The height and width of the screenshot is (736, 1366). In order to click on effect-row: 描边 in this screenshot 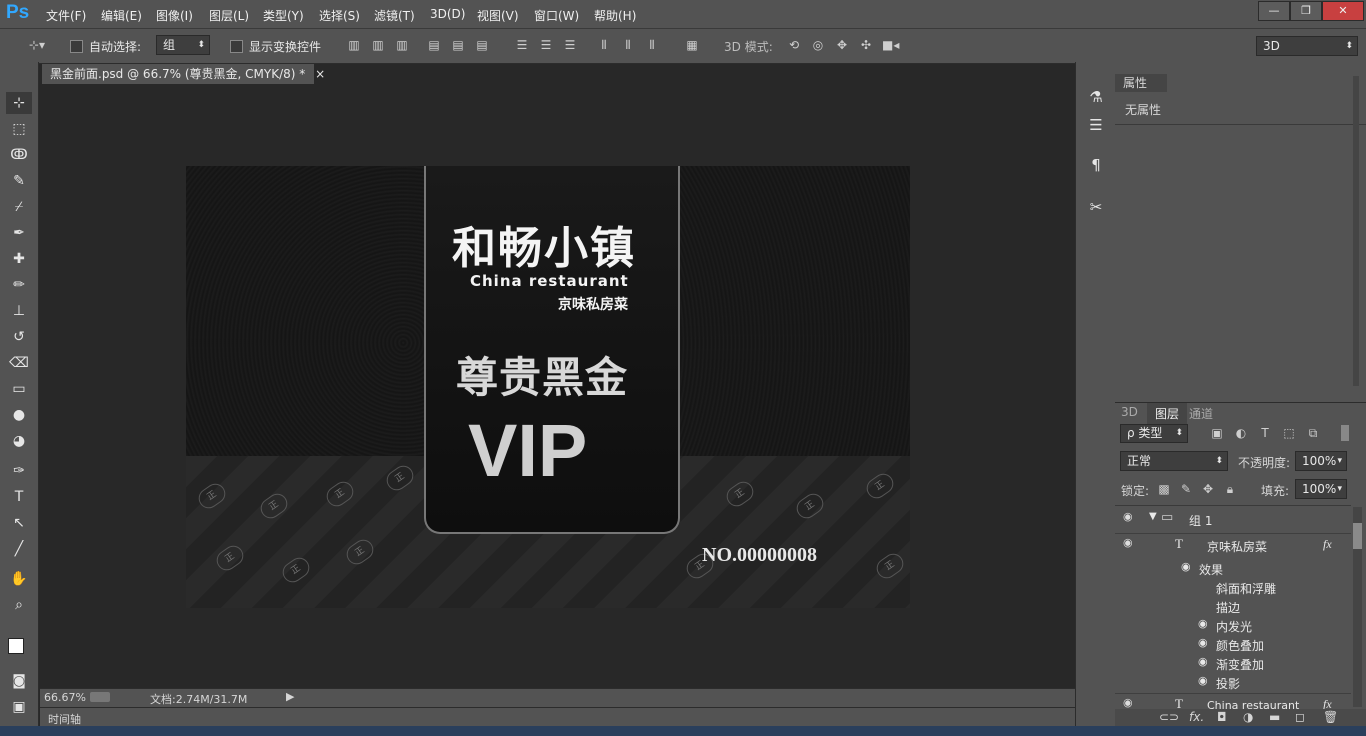, I will do `click(1233, 606)`.